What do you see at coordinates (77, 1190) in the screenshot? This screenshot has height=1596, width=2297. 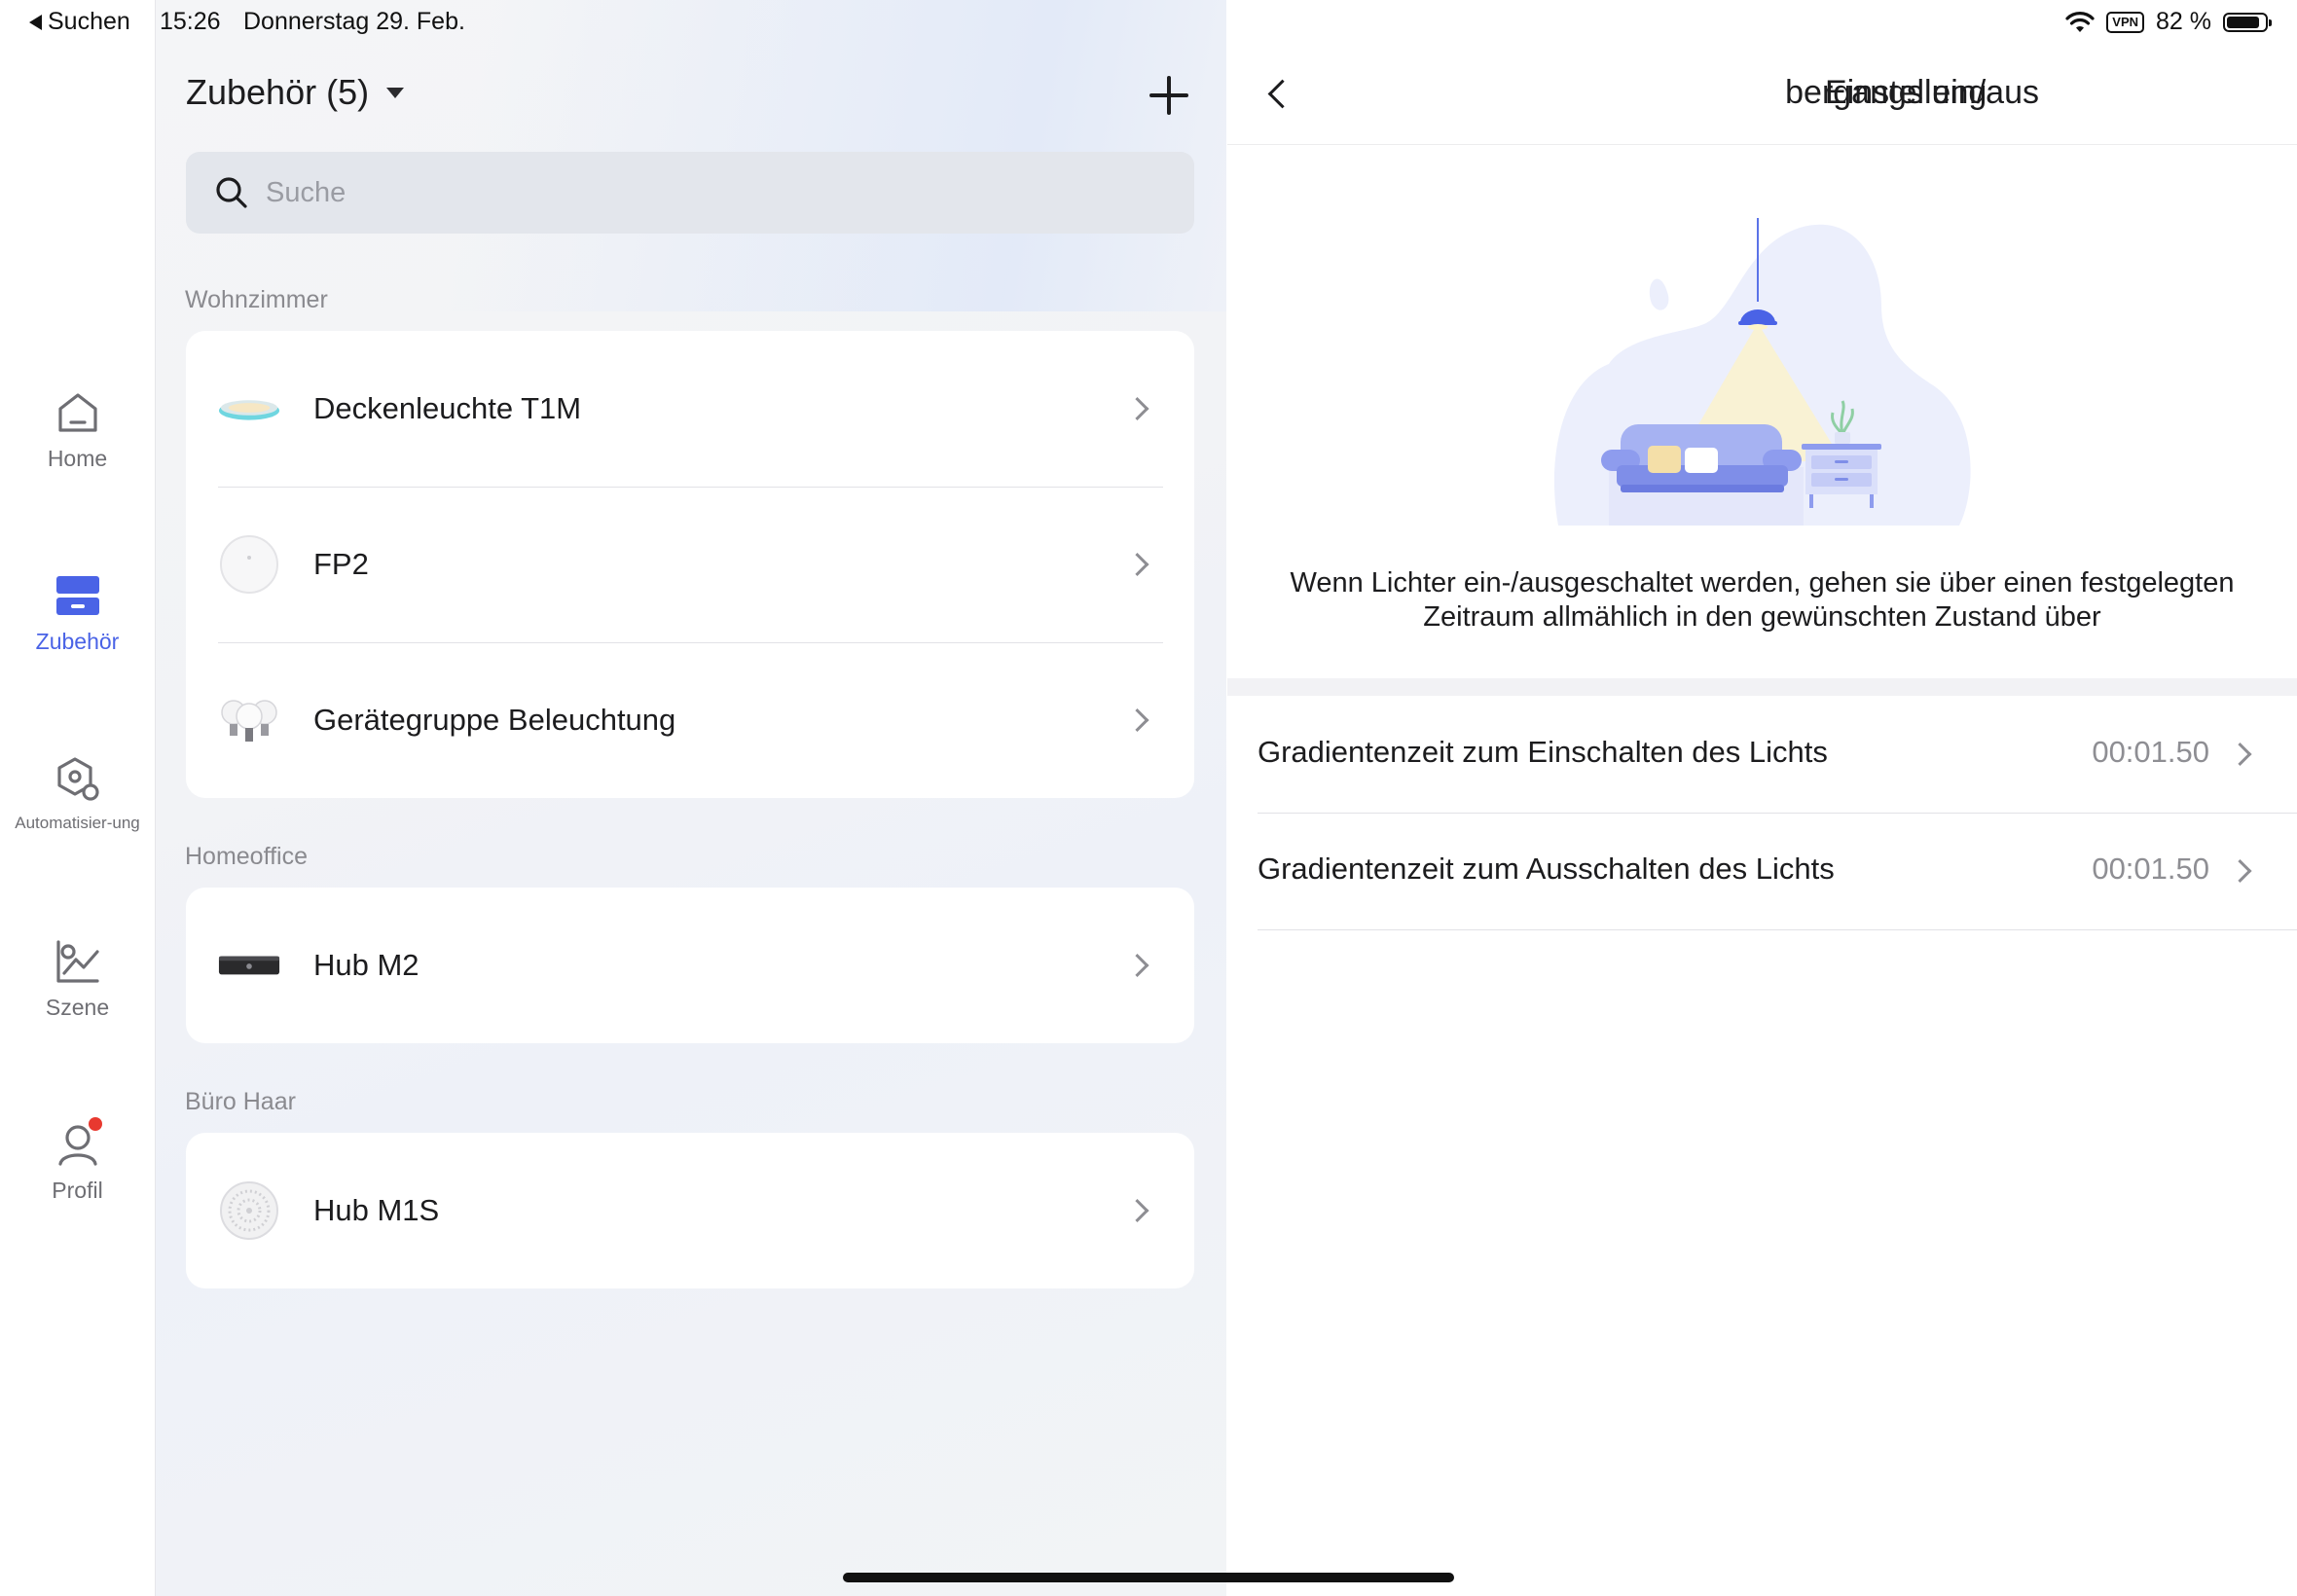 I see `tab-profile-label: Profil` at bounding box center [77, 1190].